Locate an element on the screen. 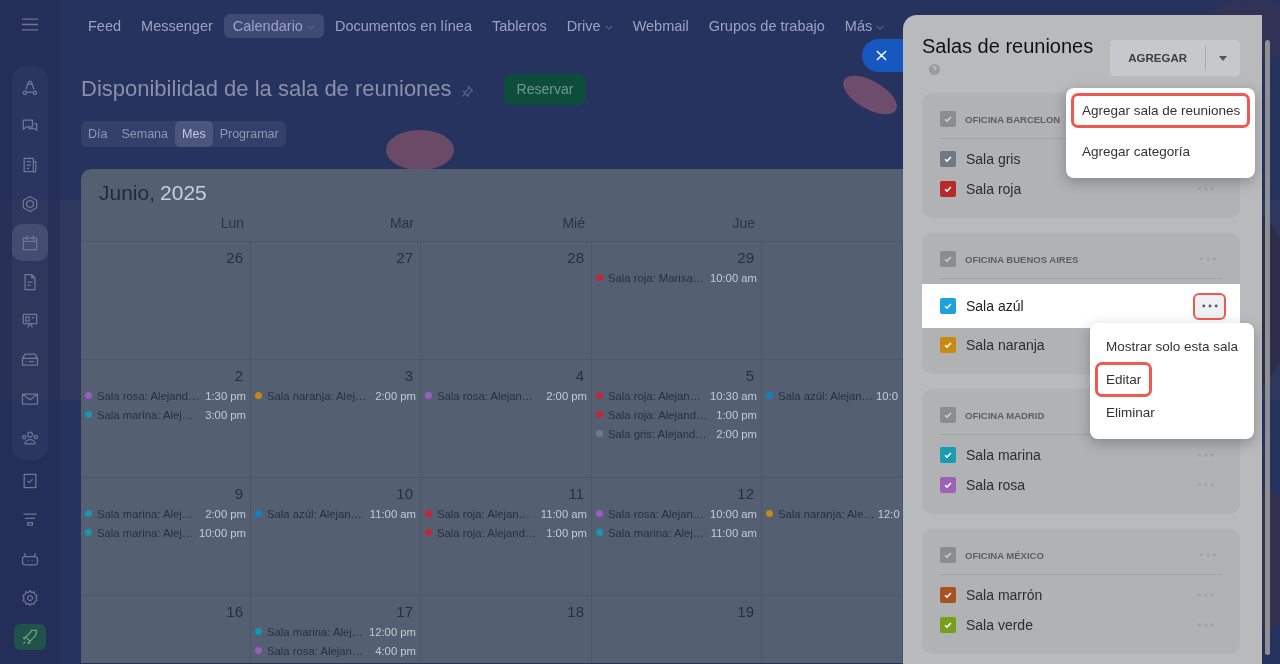 This screenshot has height=664, width=1280. group-name: OFICINA MÉXICO is located at coordinates (1004, 555).